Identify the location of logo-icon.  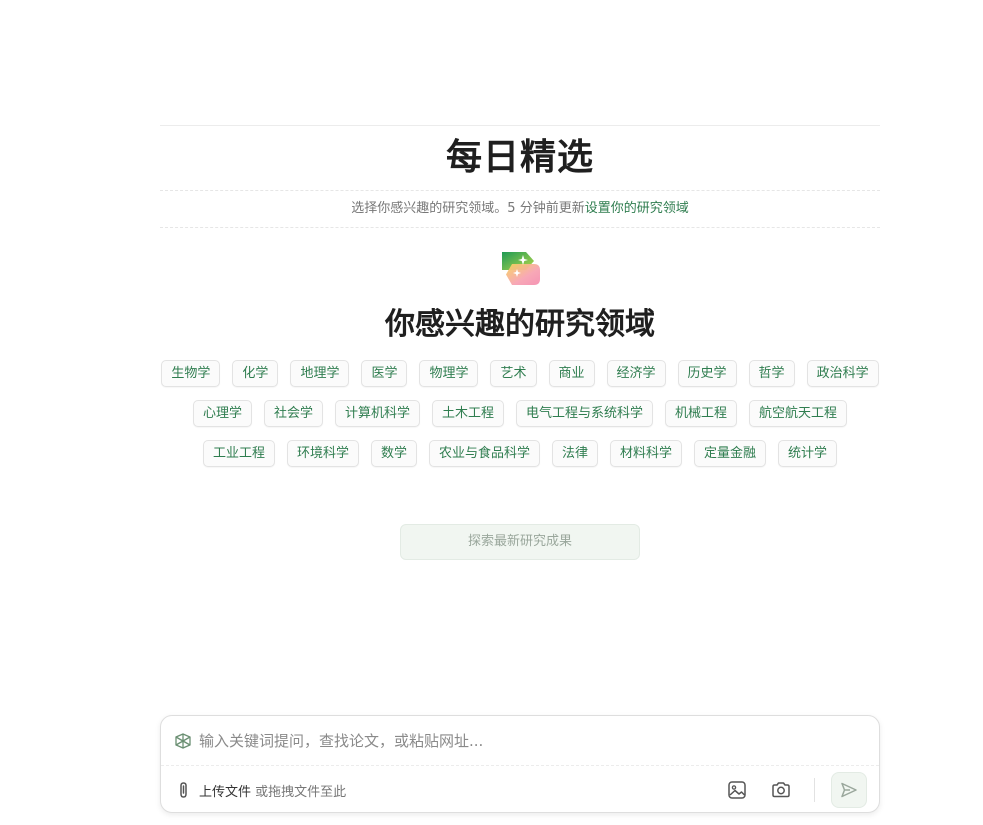
(183, 740).